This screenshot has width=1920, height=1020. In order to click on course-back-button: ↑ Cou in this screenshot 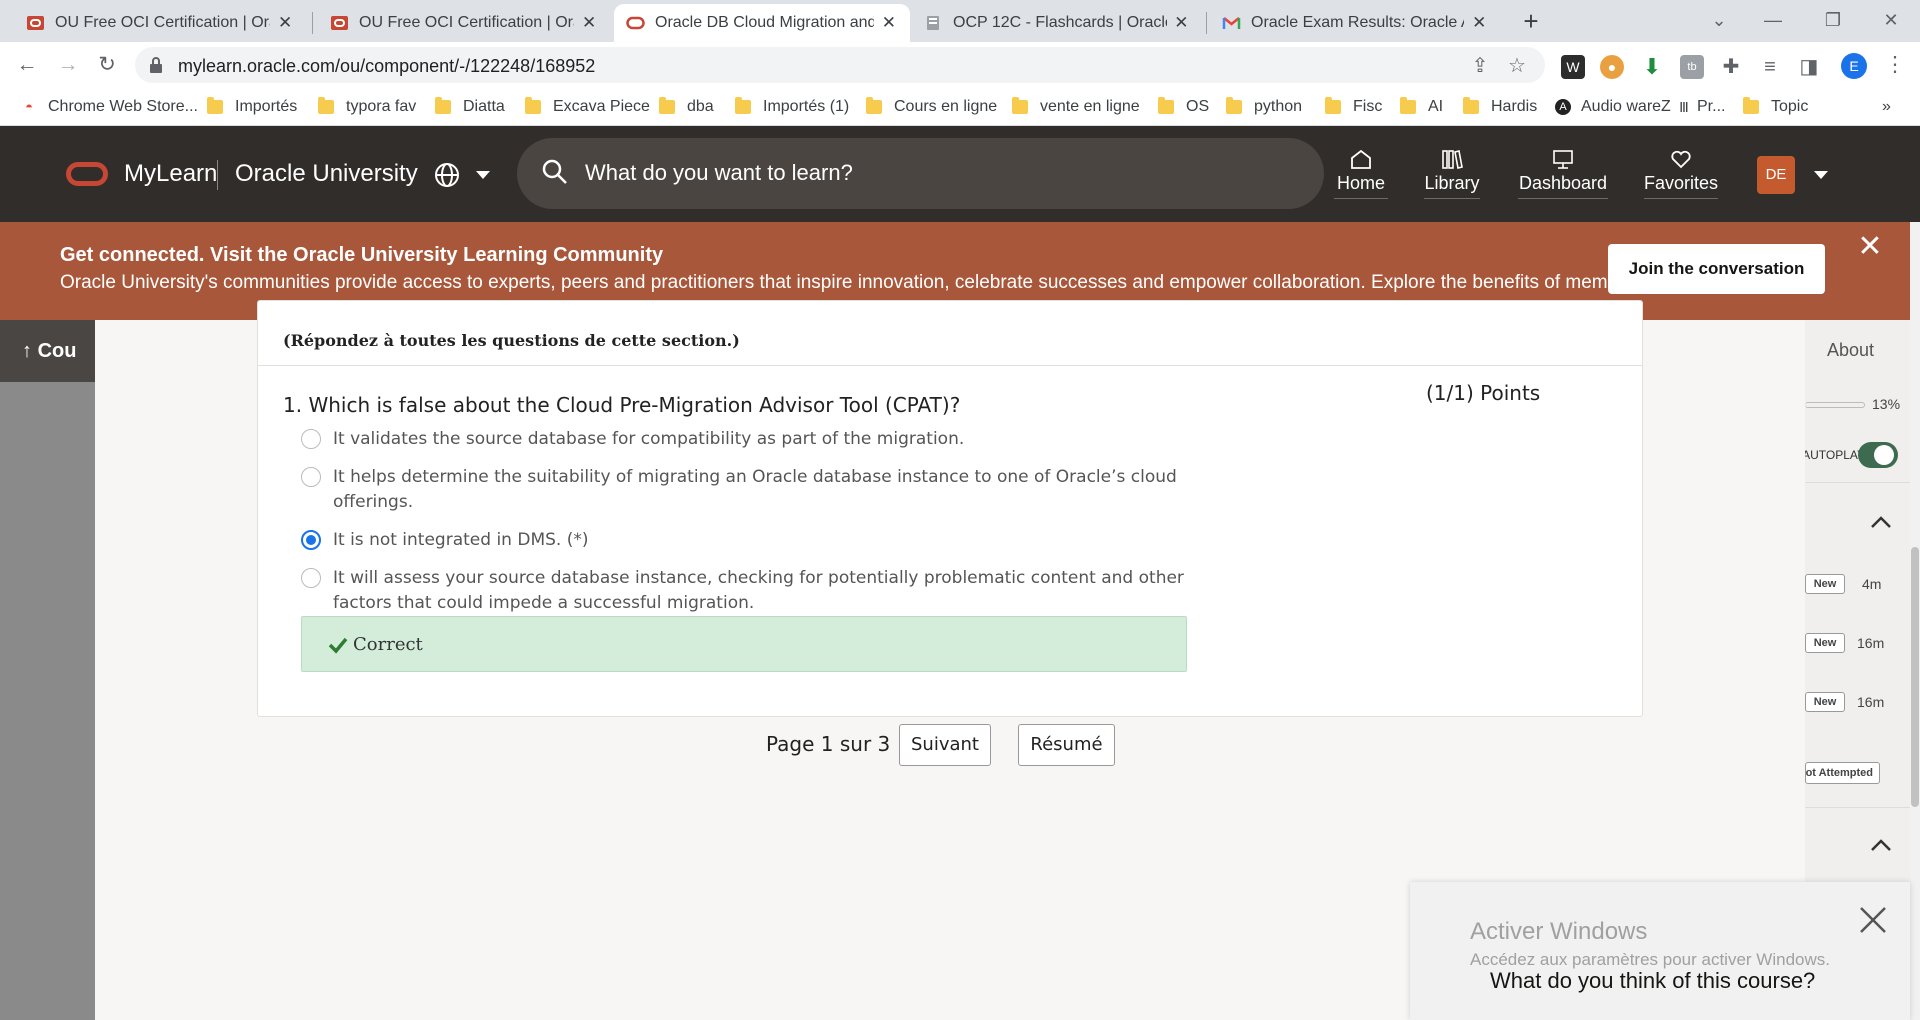, I will do `click(47, 351)`.